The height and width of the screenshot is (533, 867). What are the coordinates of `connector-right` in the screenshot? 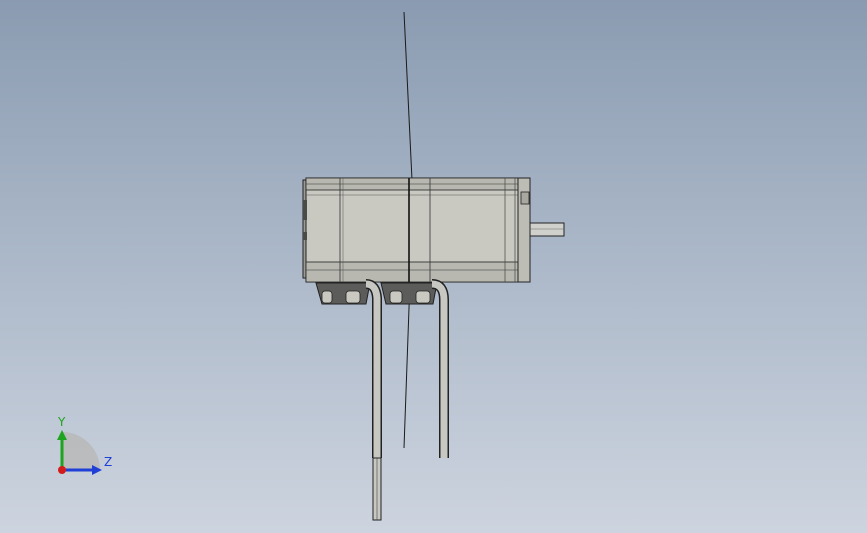 It's located at (409, 293).